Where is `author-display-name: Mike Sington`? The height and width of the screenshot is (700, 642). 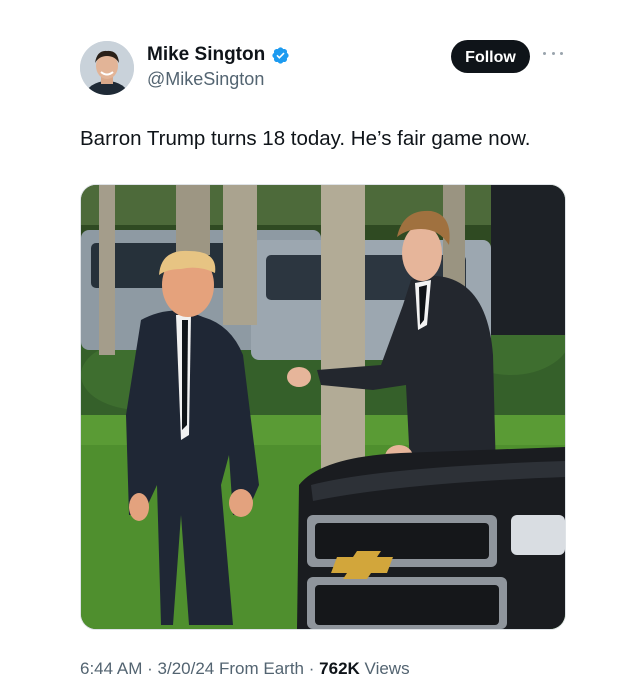 author-display-name: Mike Sington is located at coordinates (218, 55).